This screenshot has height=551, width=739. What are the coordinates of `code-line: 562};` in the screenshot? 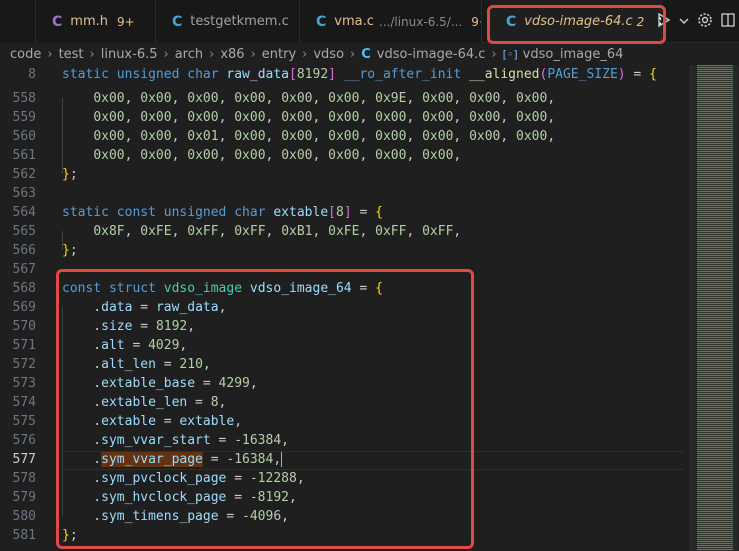 It's located at (343, 174).